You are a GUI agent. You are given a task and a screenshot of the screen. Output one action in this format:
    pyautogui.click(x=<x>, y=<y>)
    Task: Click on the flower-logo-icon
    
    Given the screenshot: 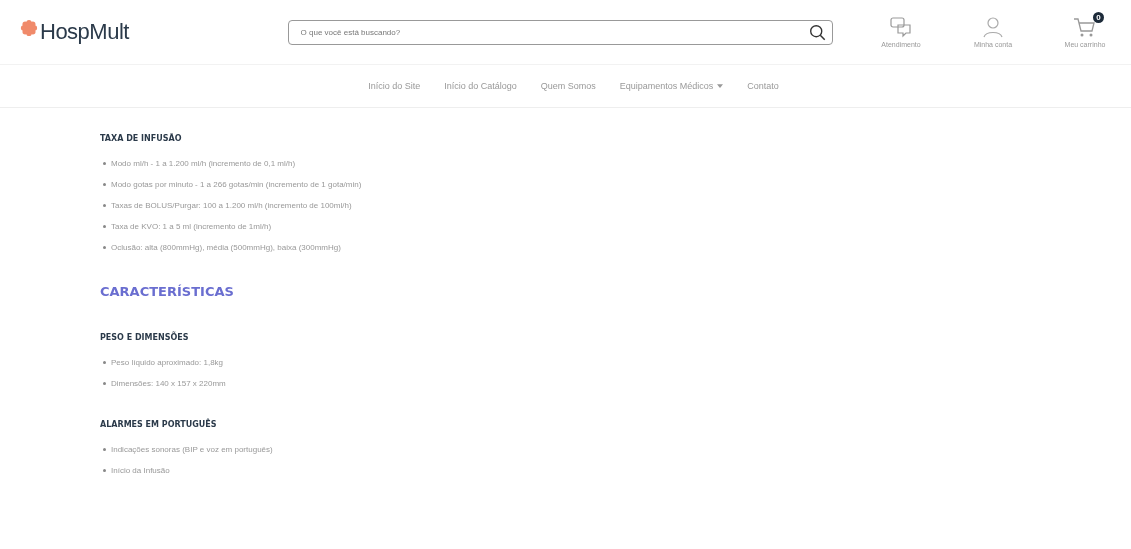 What is the action you would take?
    pyautogui.click(x=29, y=28)
    